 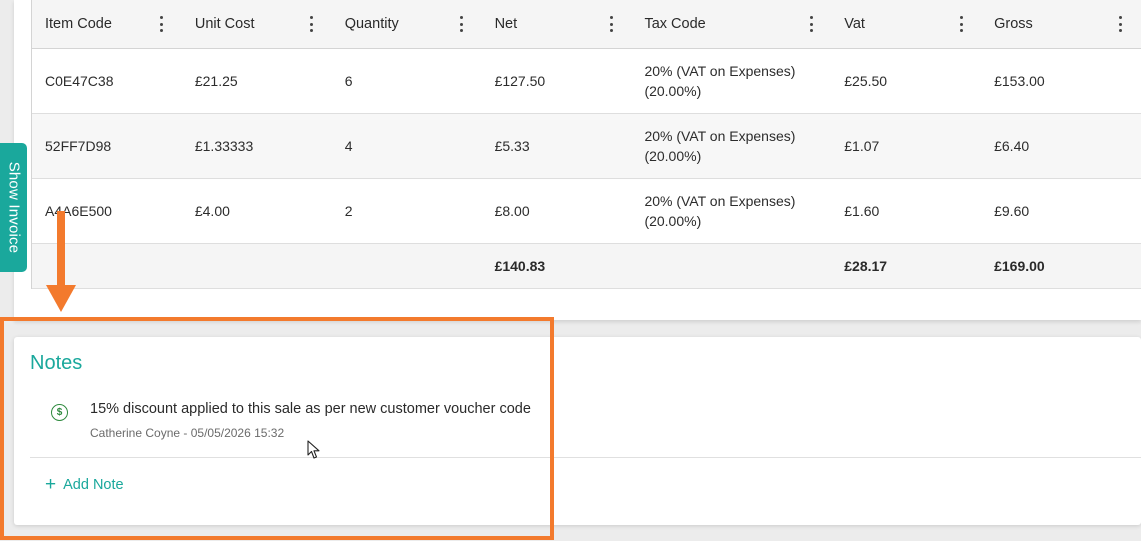 I want to click on cell-gross: £9.60, so click(x=1012, y=211).